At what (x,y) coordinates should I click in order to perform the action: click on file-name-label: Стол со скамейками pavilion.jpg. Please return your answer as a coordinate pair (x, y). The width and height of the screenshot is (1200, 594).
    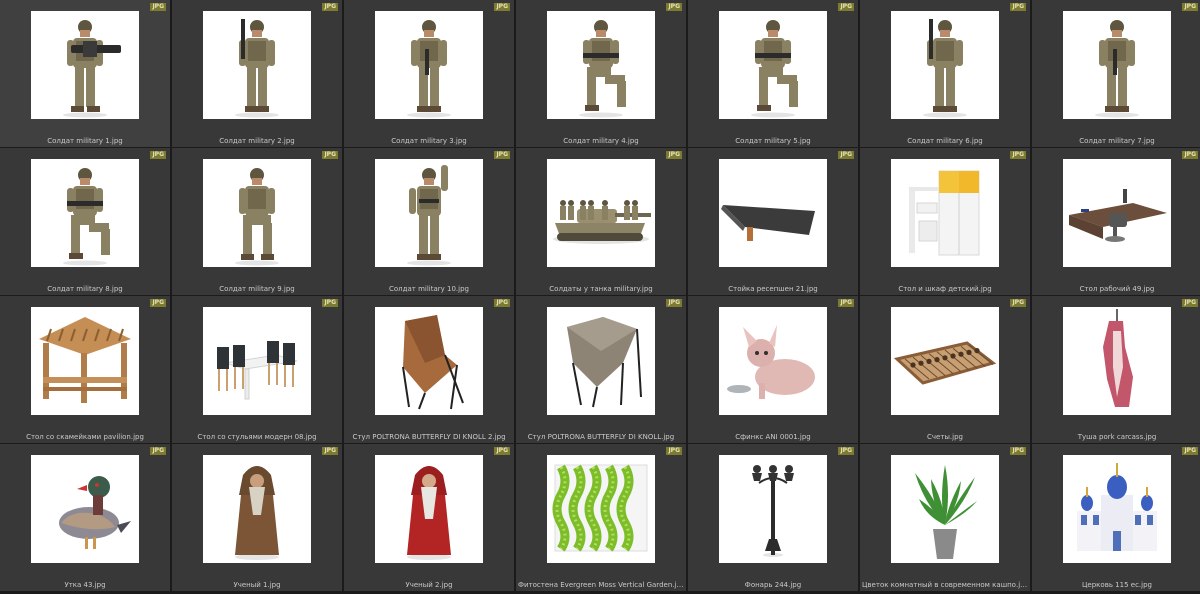
    Looking at the image, I should click on (85, 437).